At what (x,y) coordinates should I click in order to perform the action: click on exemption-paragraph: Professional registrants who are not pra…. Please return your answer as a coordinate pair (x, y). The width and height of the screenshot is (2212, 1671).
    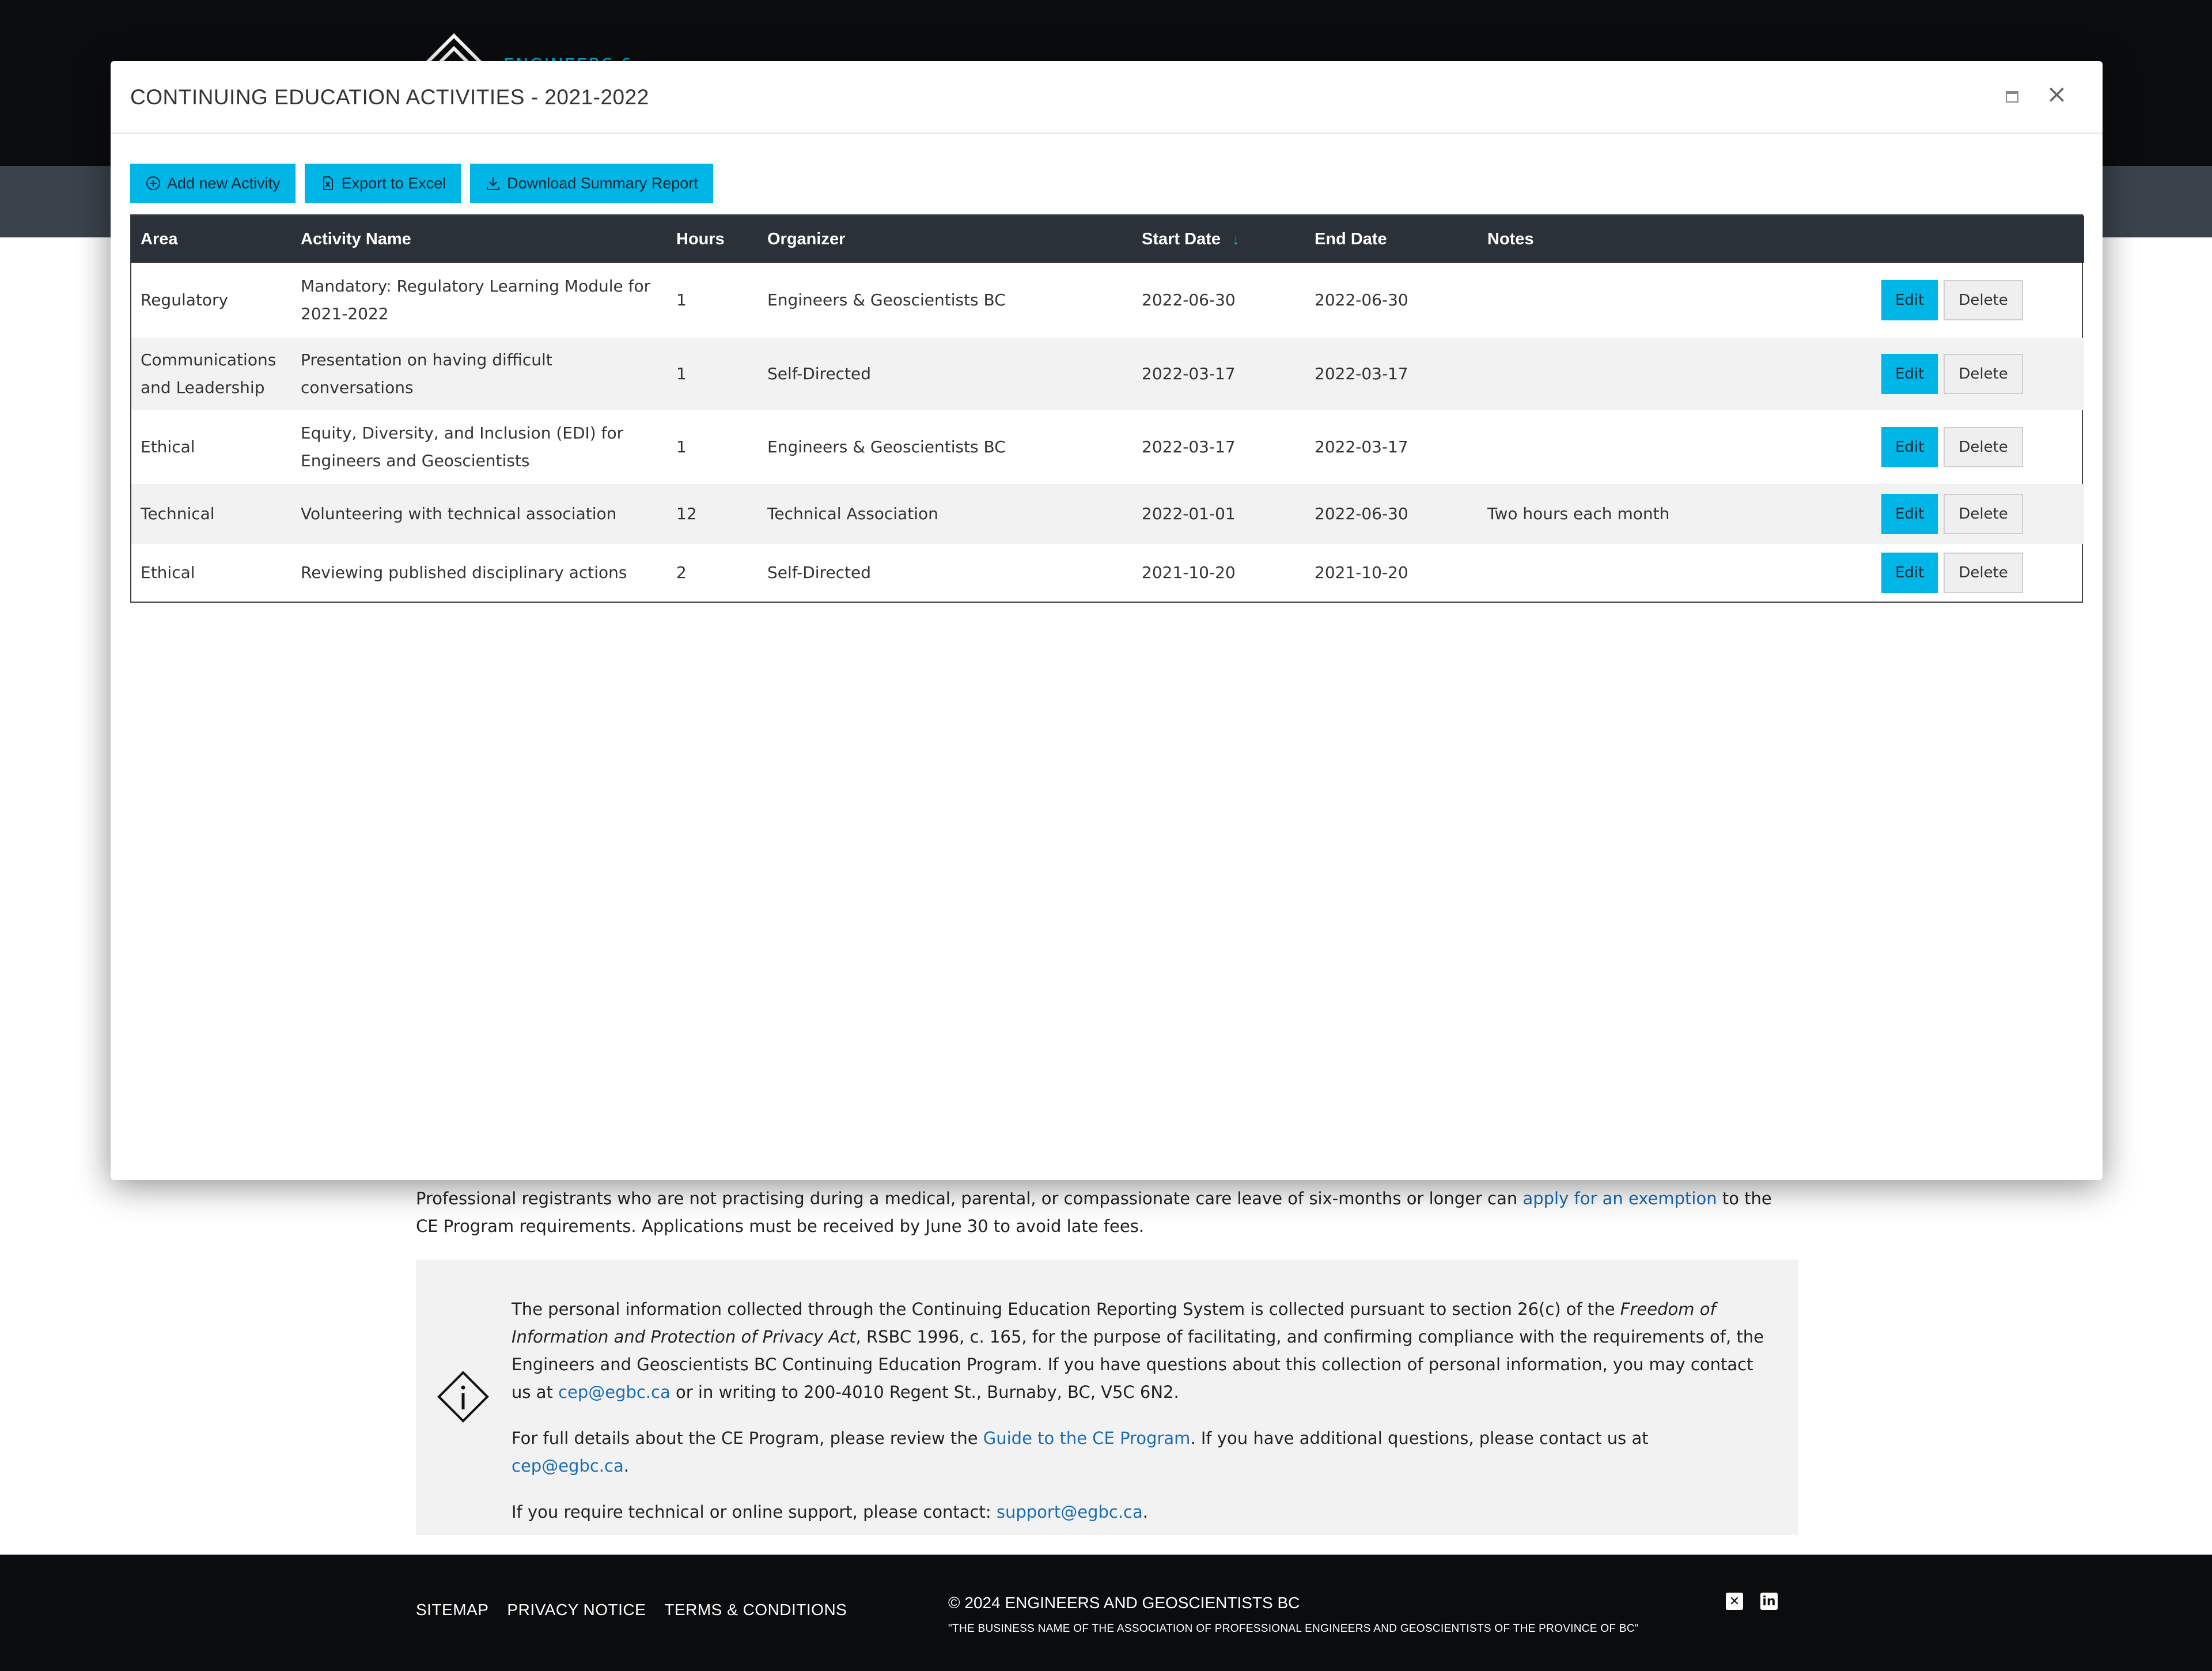
    Looking at the image, I should click on (1107, 1212).